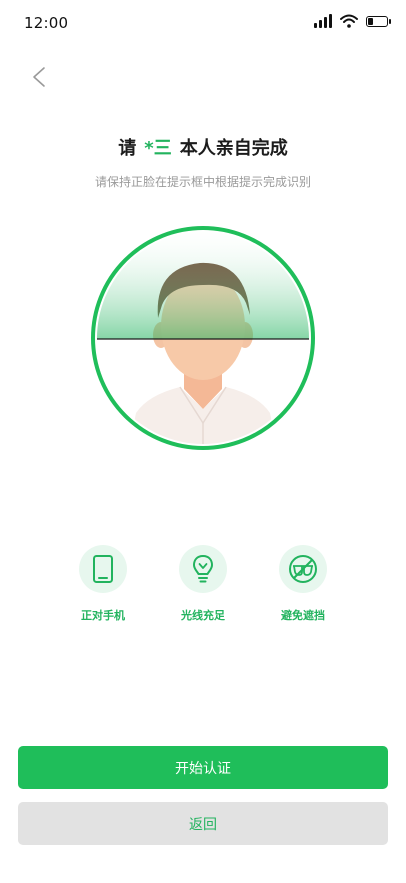  What do you see at coordinates (378, 21) in the screenshot?
I see `battery-icon` at bounding box center [378, 21].